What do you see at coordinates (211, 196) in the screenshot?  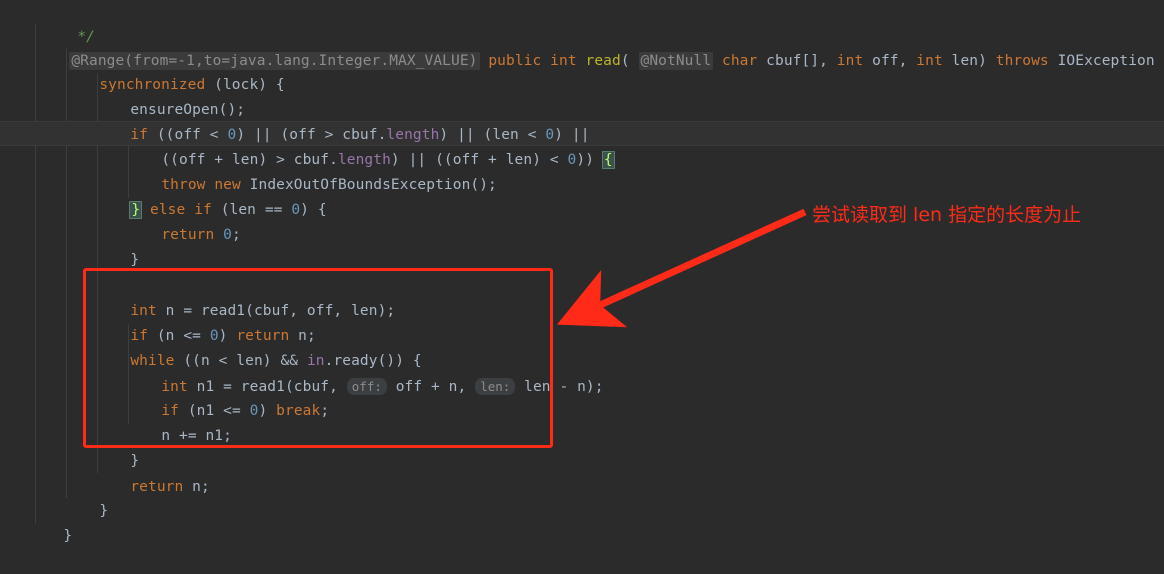 I see `code-line: } else if (len == 0) {` at bounding box center [211, 196].